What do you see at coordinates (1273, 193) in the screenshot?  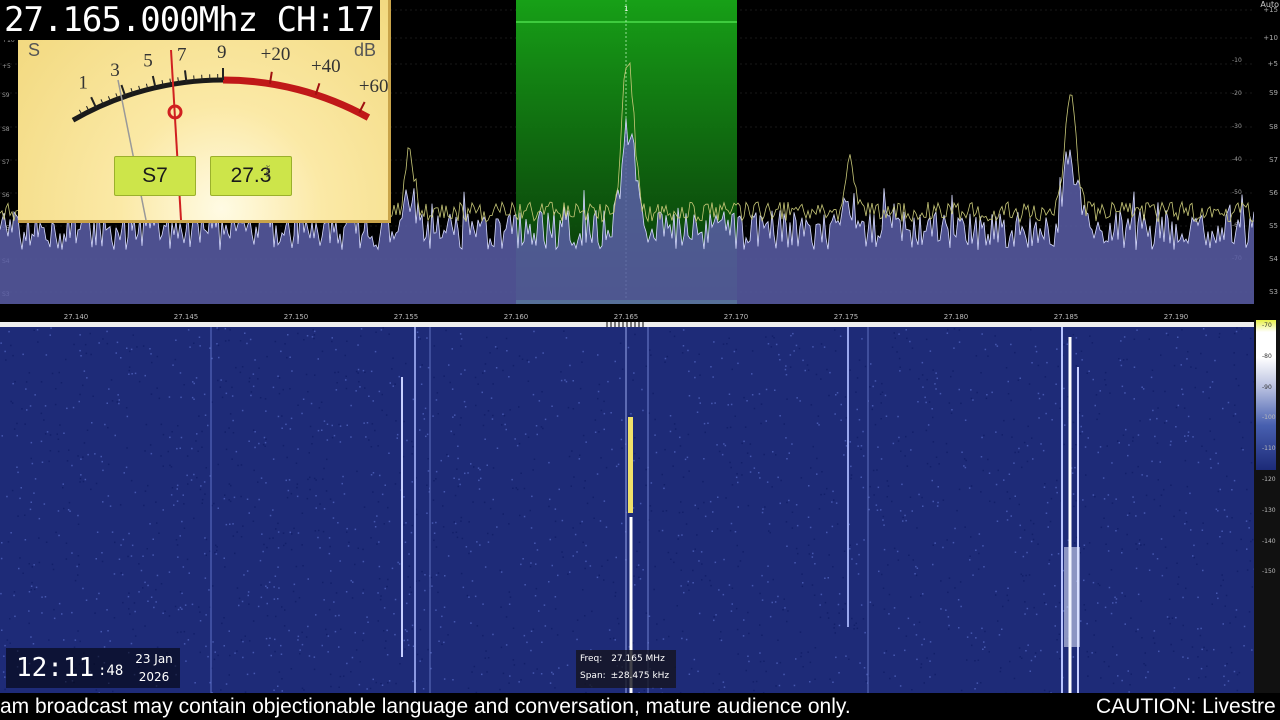 I see `spectrum-scale-label: S6` at bounding box center [1273, 193].